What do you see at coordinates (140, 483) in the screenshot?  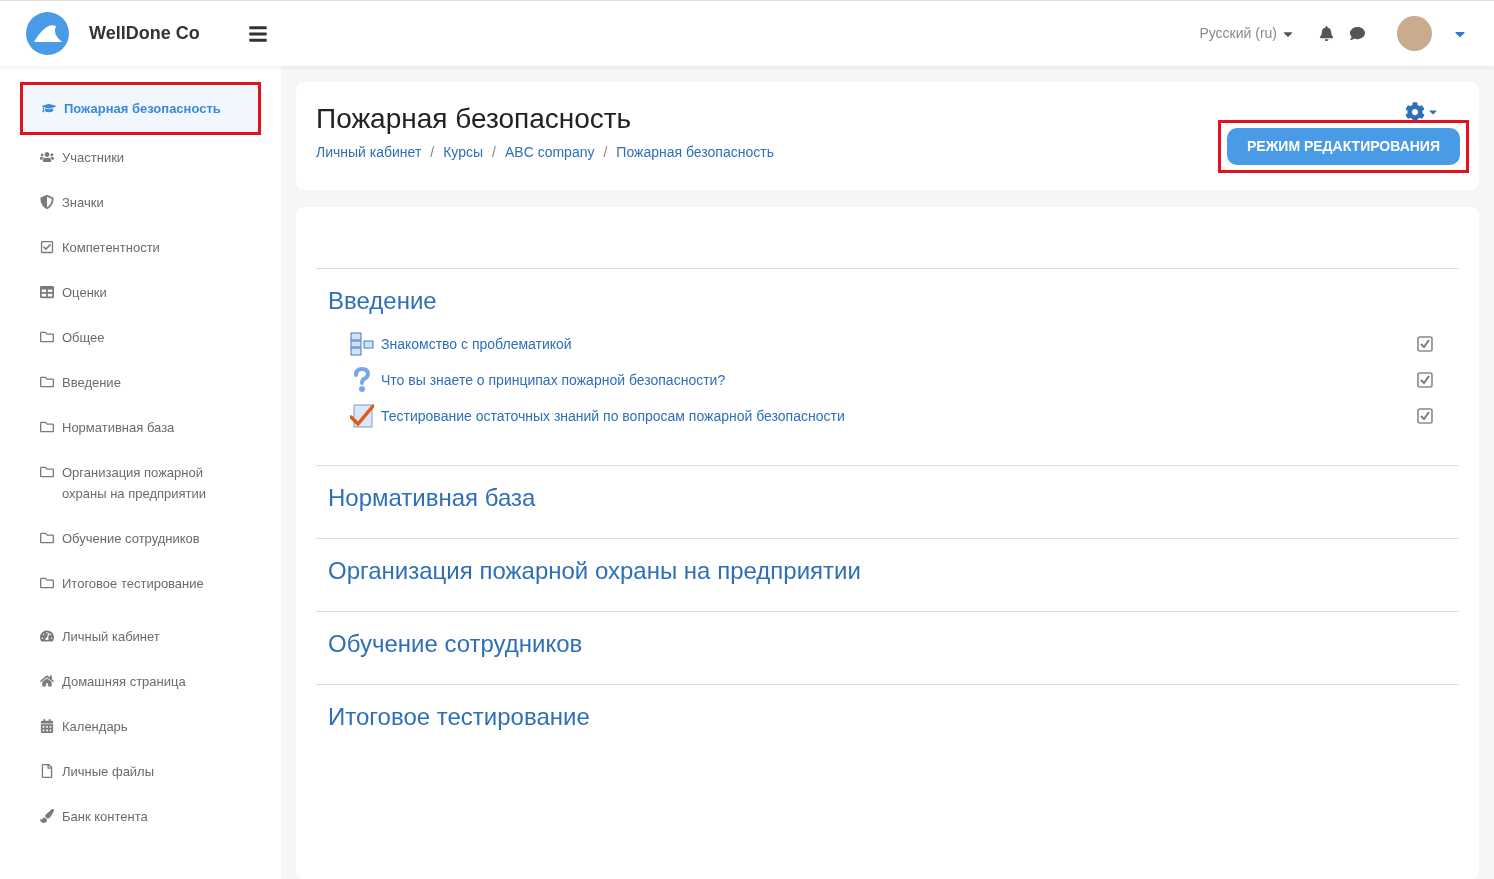 I see `sidebar-item: Организация пожарной охраны на предприятии` at bounding box center [140, 483].